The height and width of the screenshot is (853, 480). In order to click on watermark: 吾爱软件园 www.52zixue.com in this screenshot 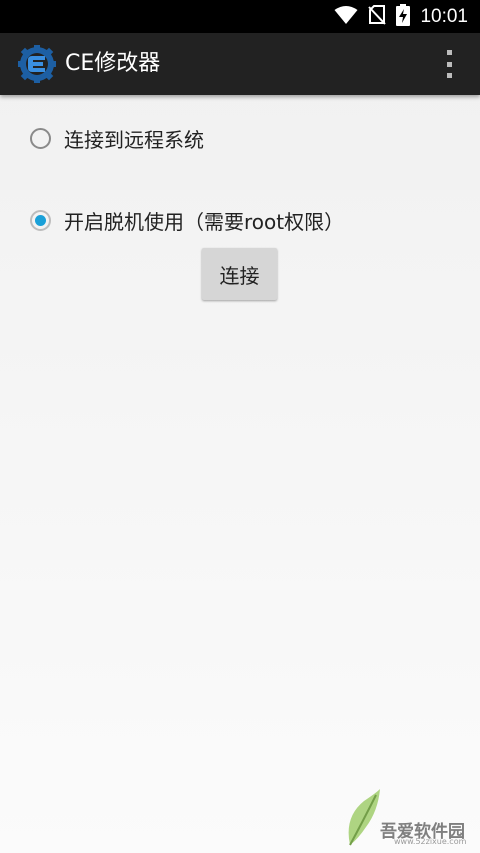, I will do `click(407, 815)`.